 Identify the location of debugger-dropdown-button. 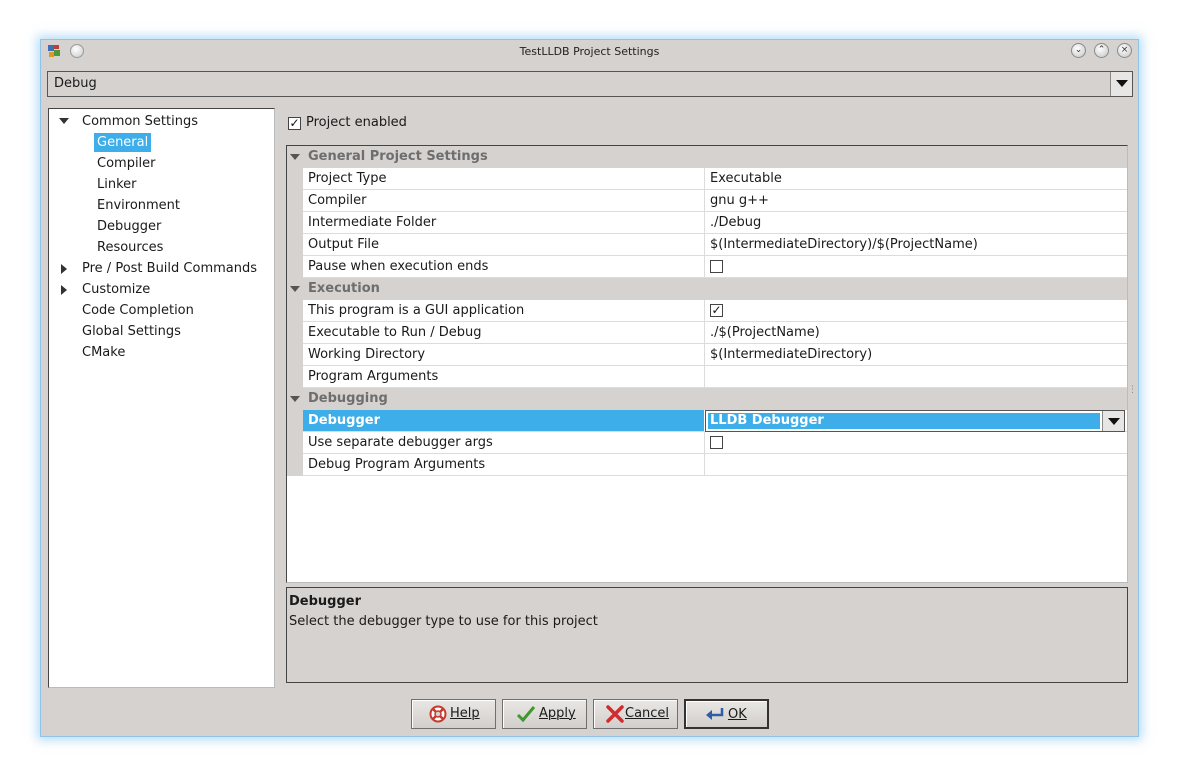
(1113, 421).